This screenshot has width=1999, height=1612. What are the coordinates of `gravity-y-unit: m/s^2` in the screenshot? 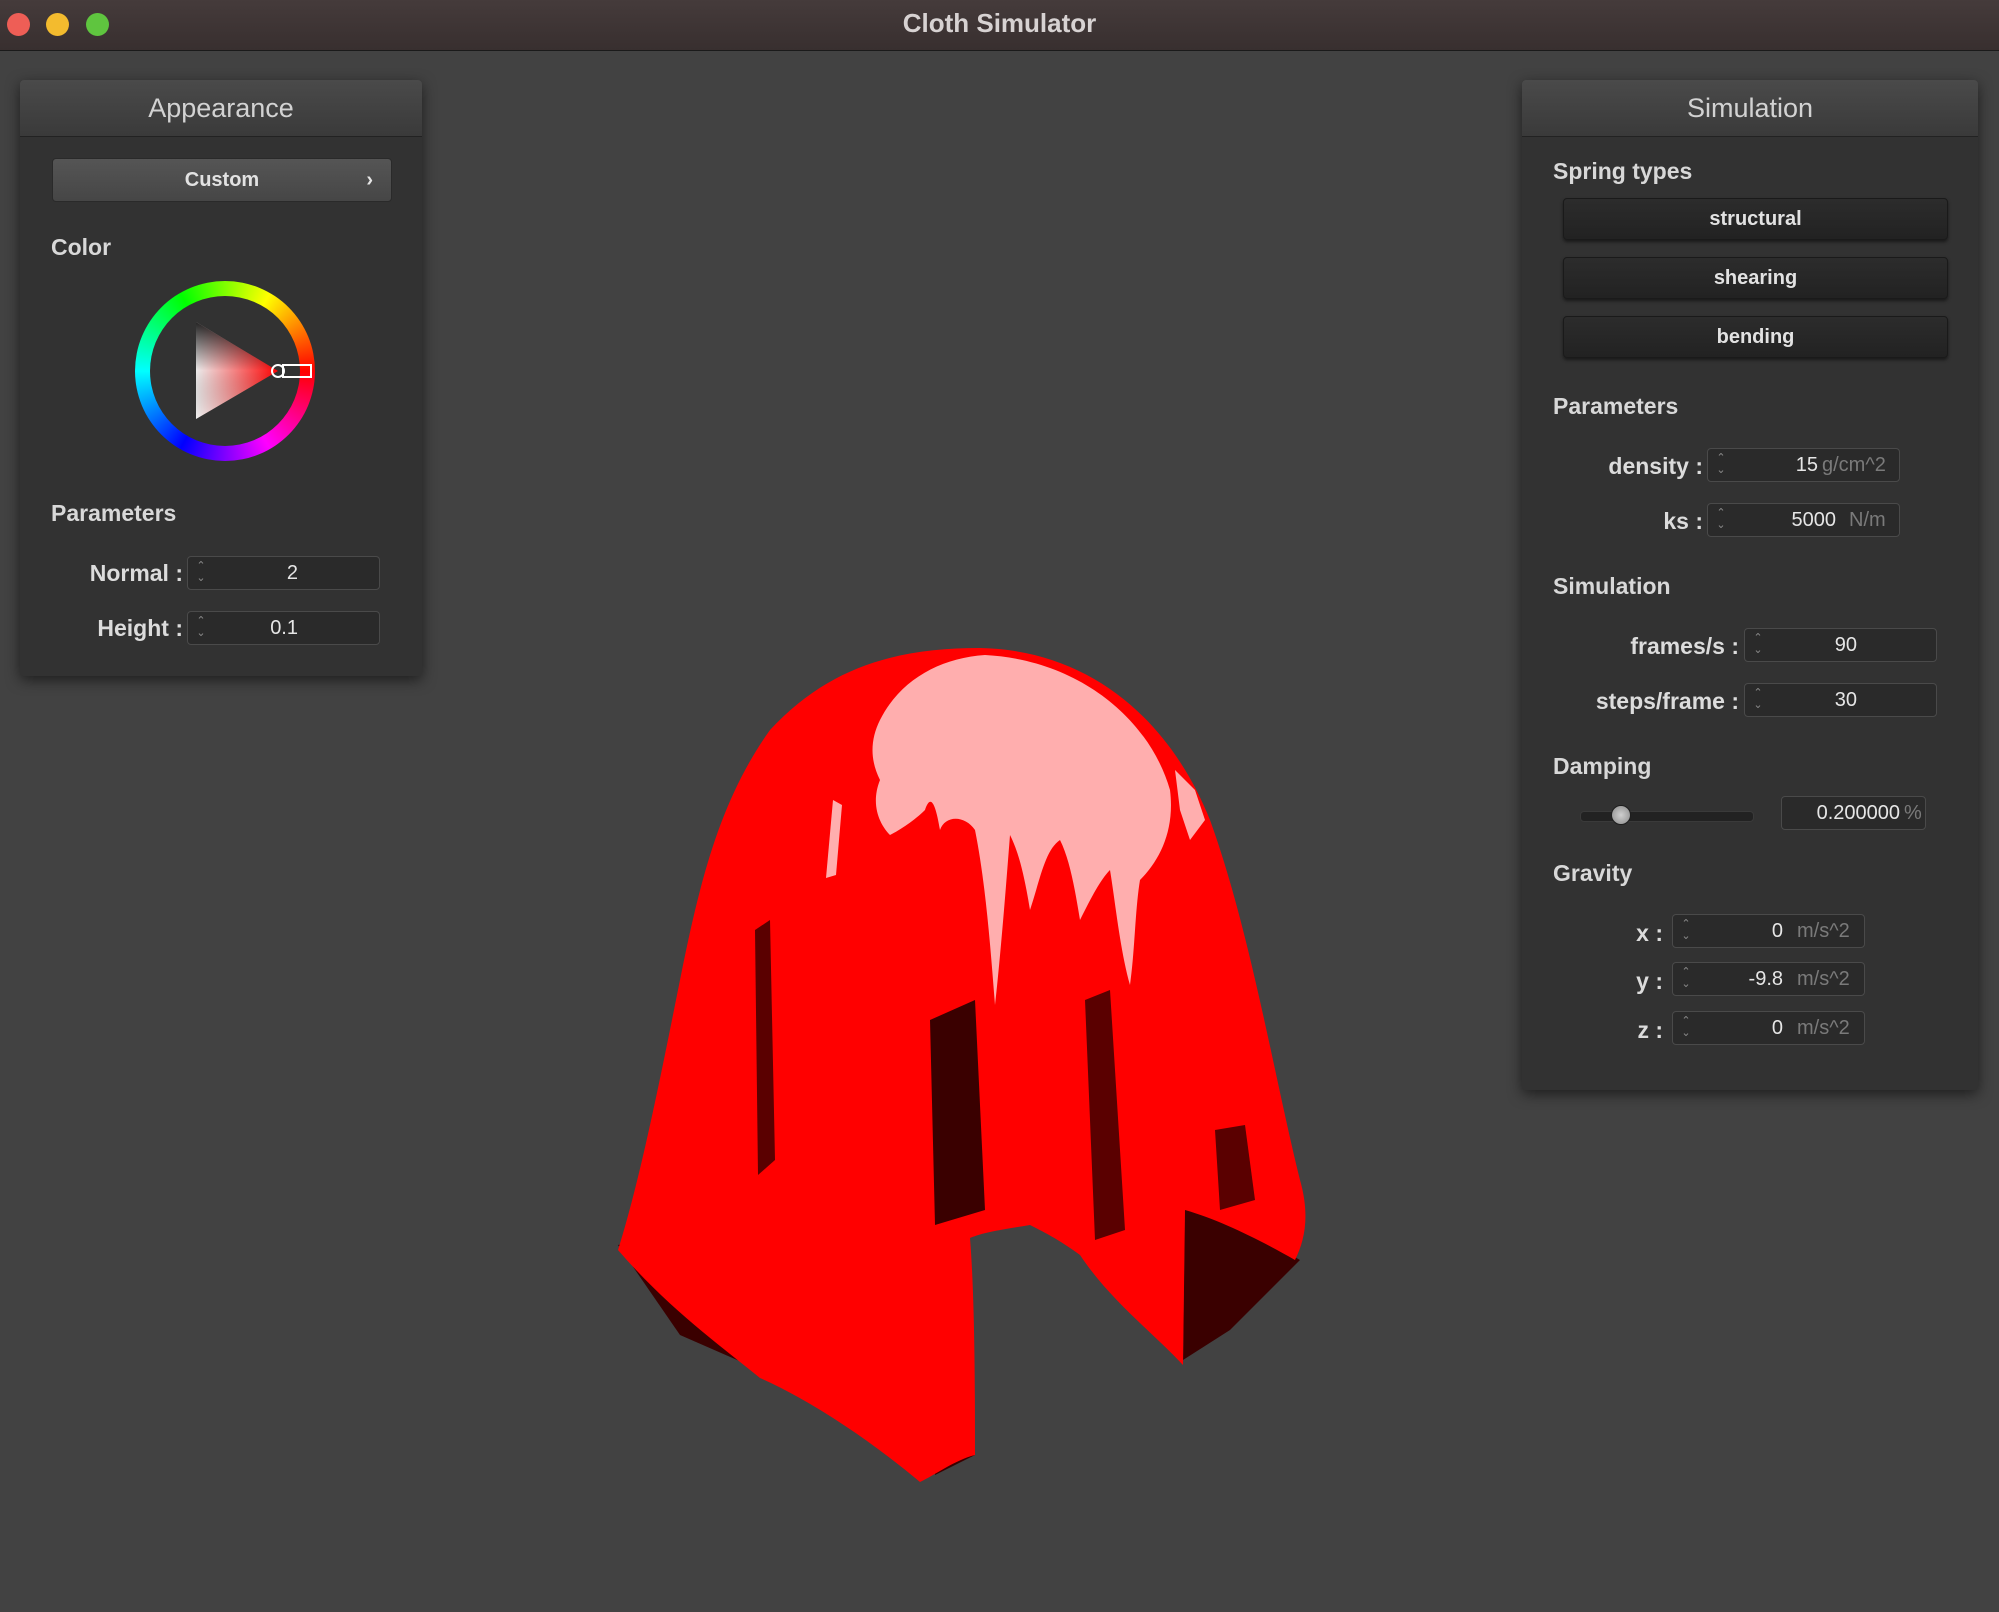 It's located at (1823, 979).